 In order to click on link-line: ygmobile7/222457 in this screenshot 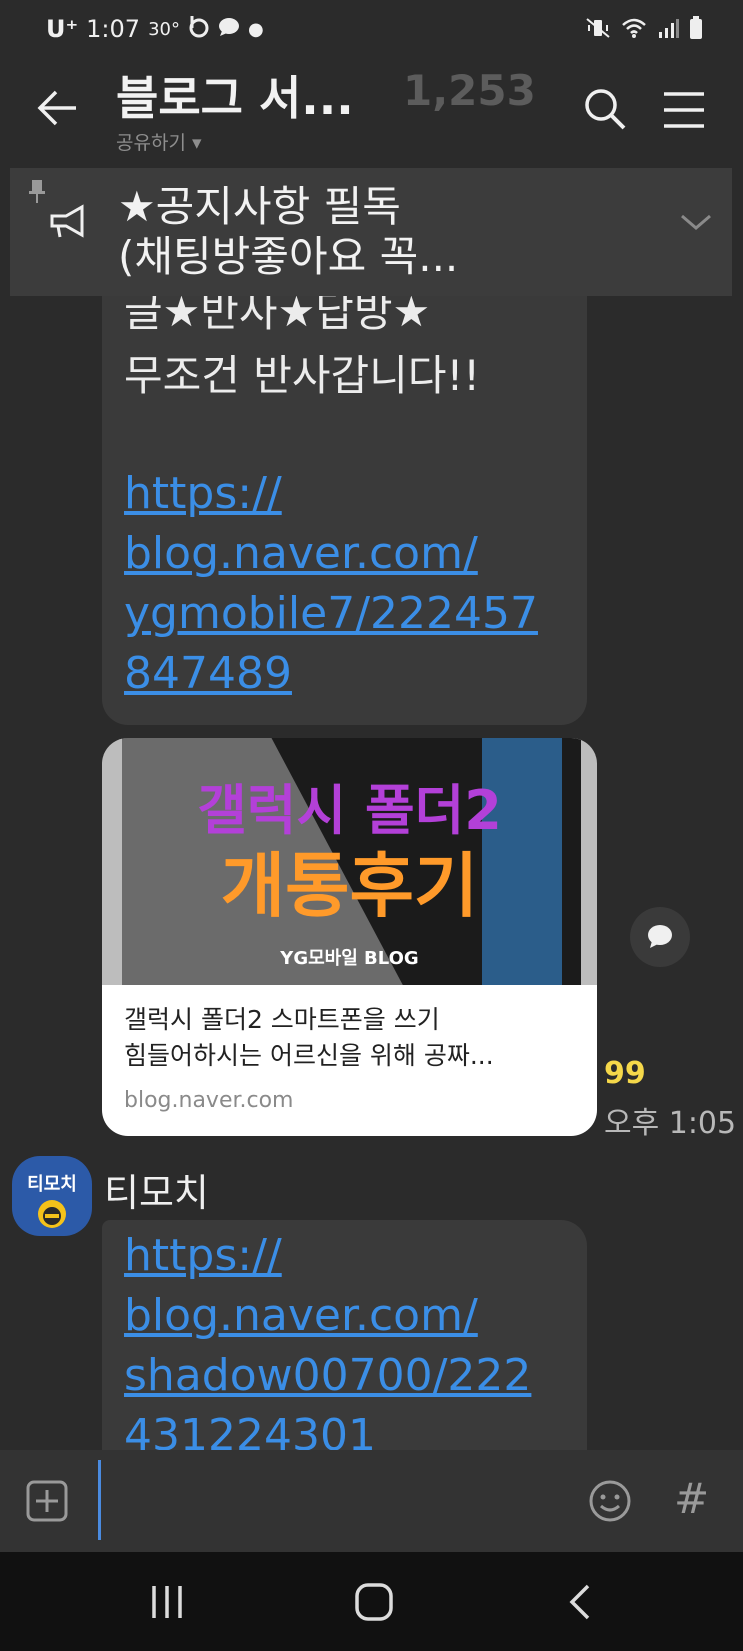, I will do `click(331, 614)`.